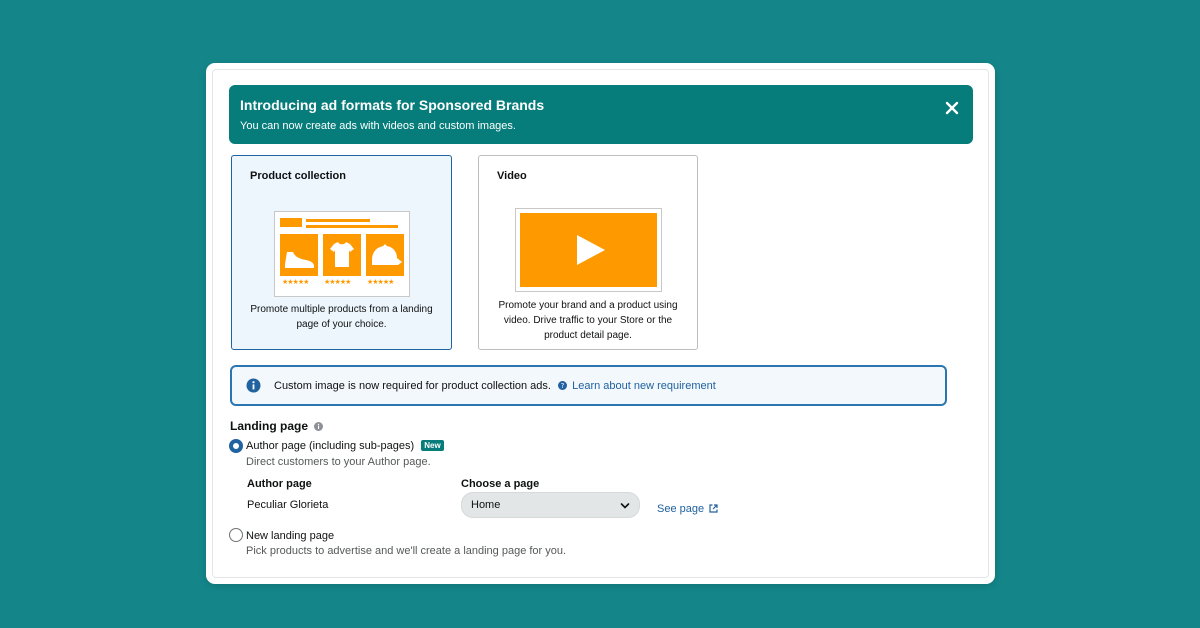 The height and width of the screenshot is (628, 1200). I want to click on see-page-label: See page, so click(681, 509).